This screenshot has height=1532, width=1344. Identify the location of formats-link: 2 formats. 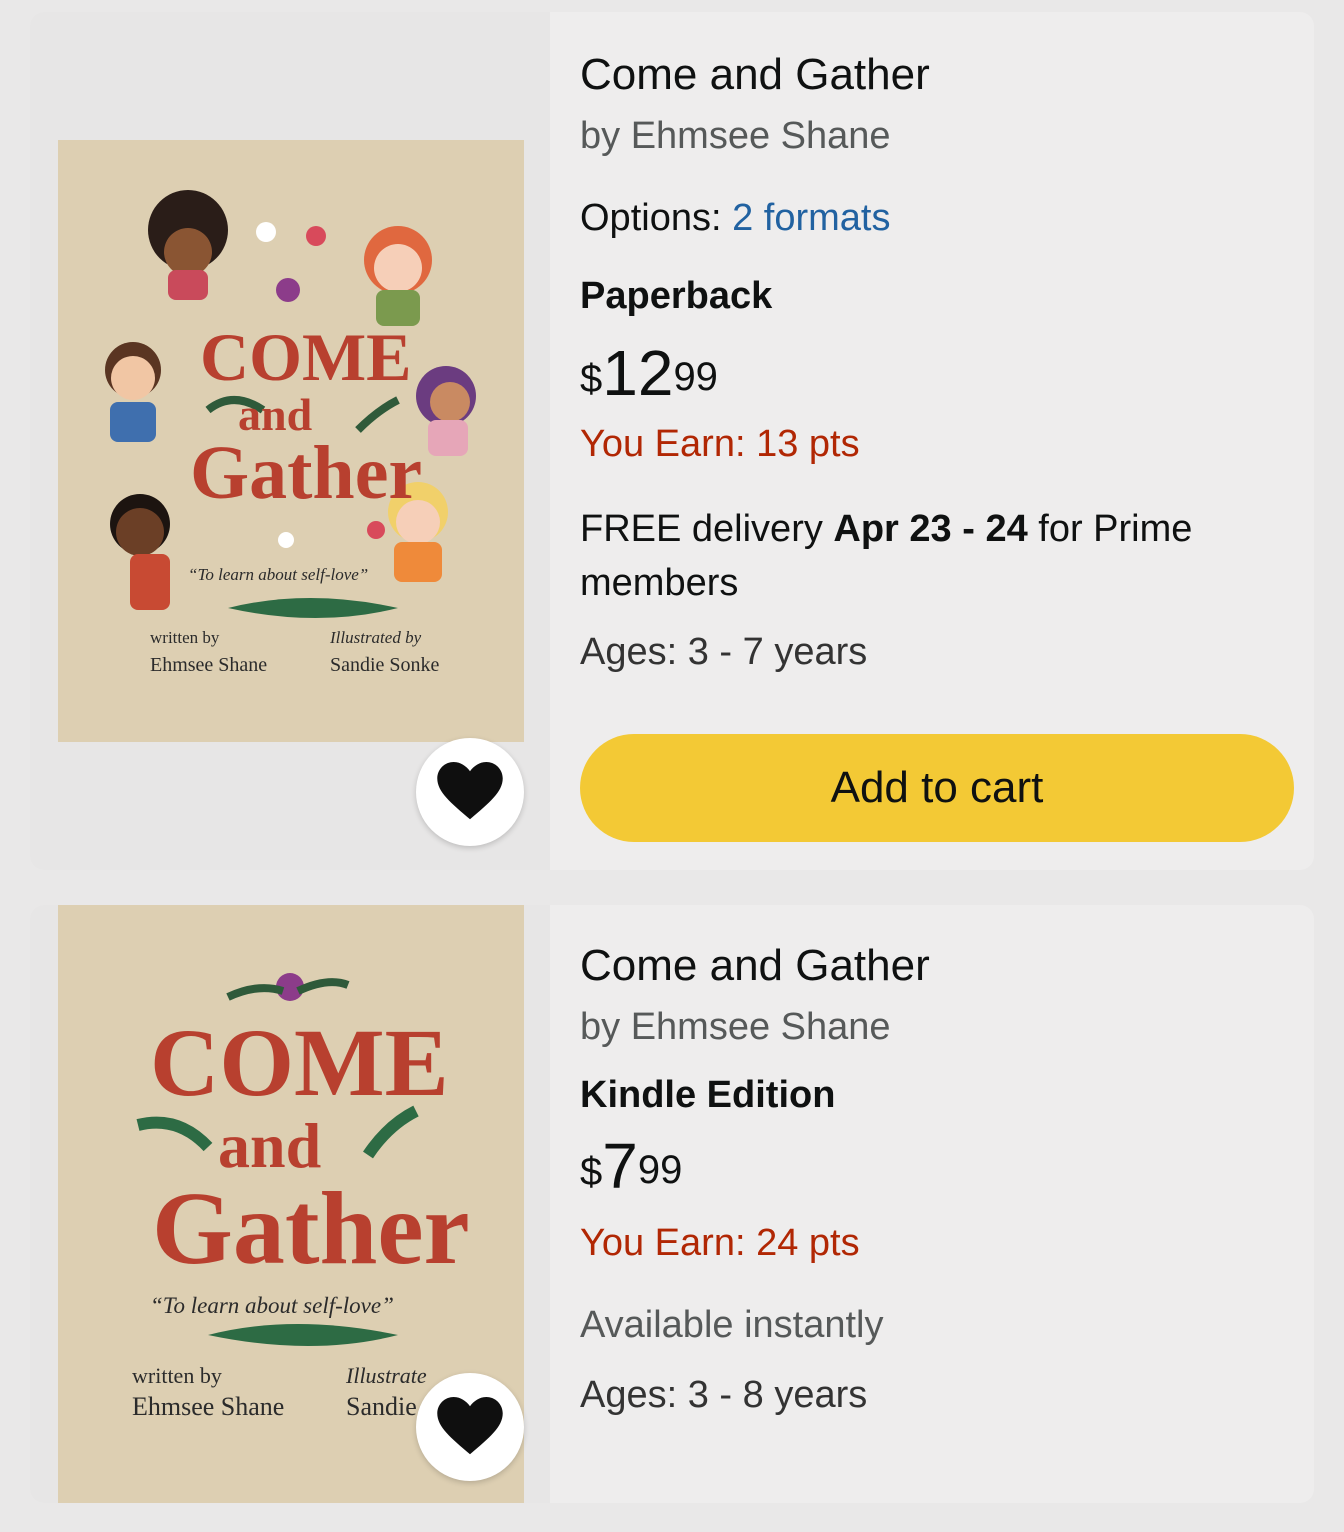
(811, 218).